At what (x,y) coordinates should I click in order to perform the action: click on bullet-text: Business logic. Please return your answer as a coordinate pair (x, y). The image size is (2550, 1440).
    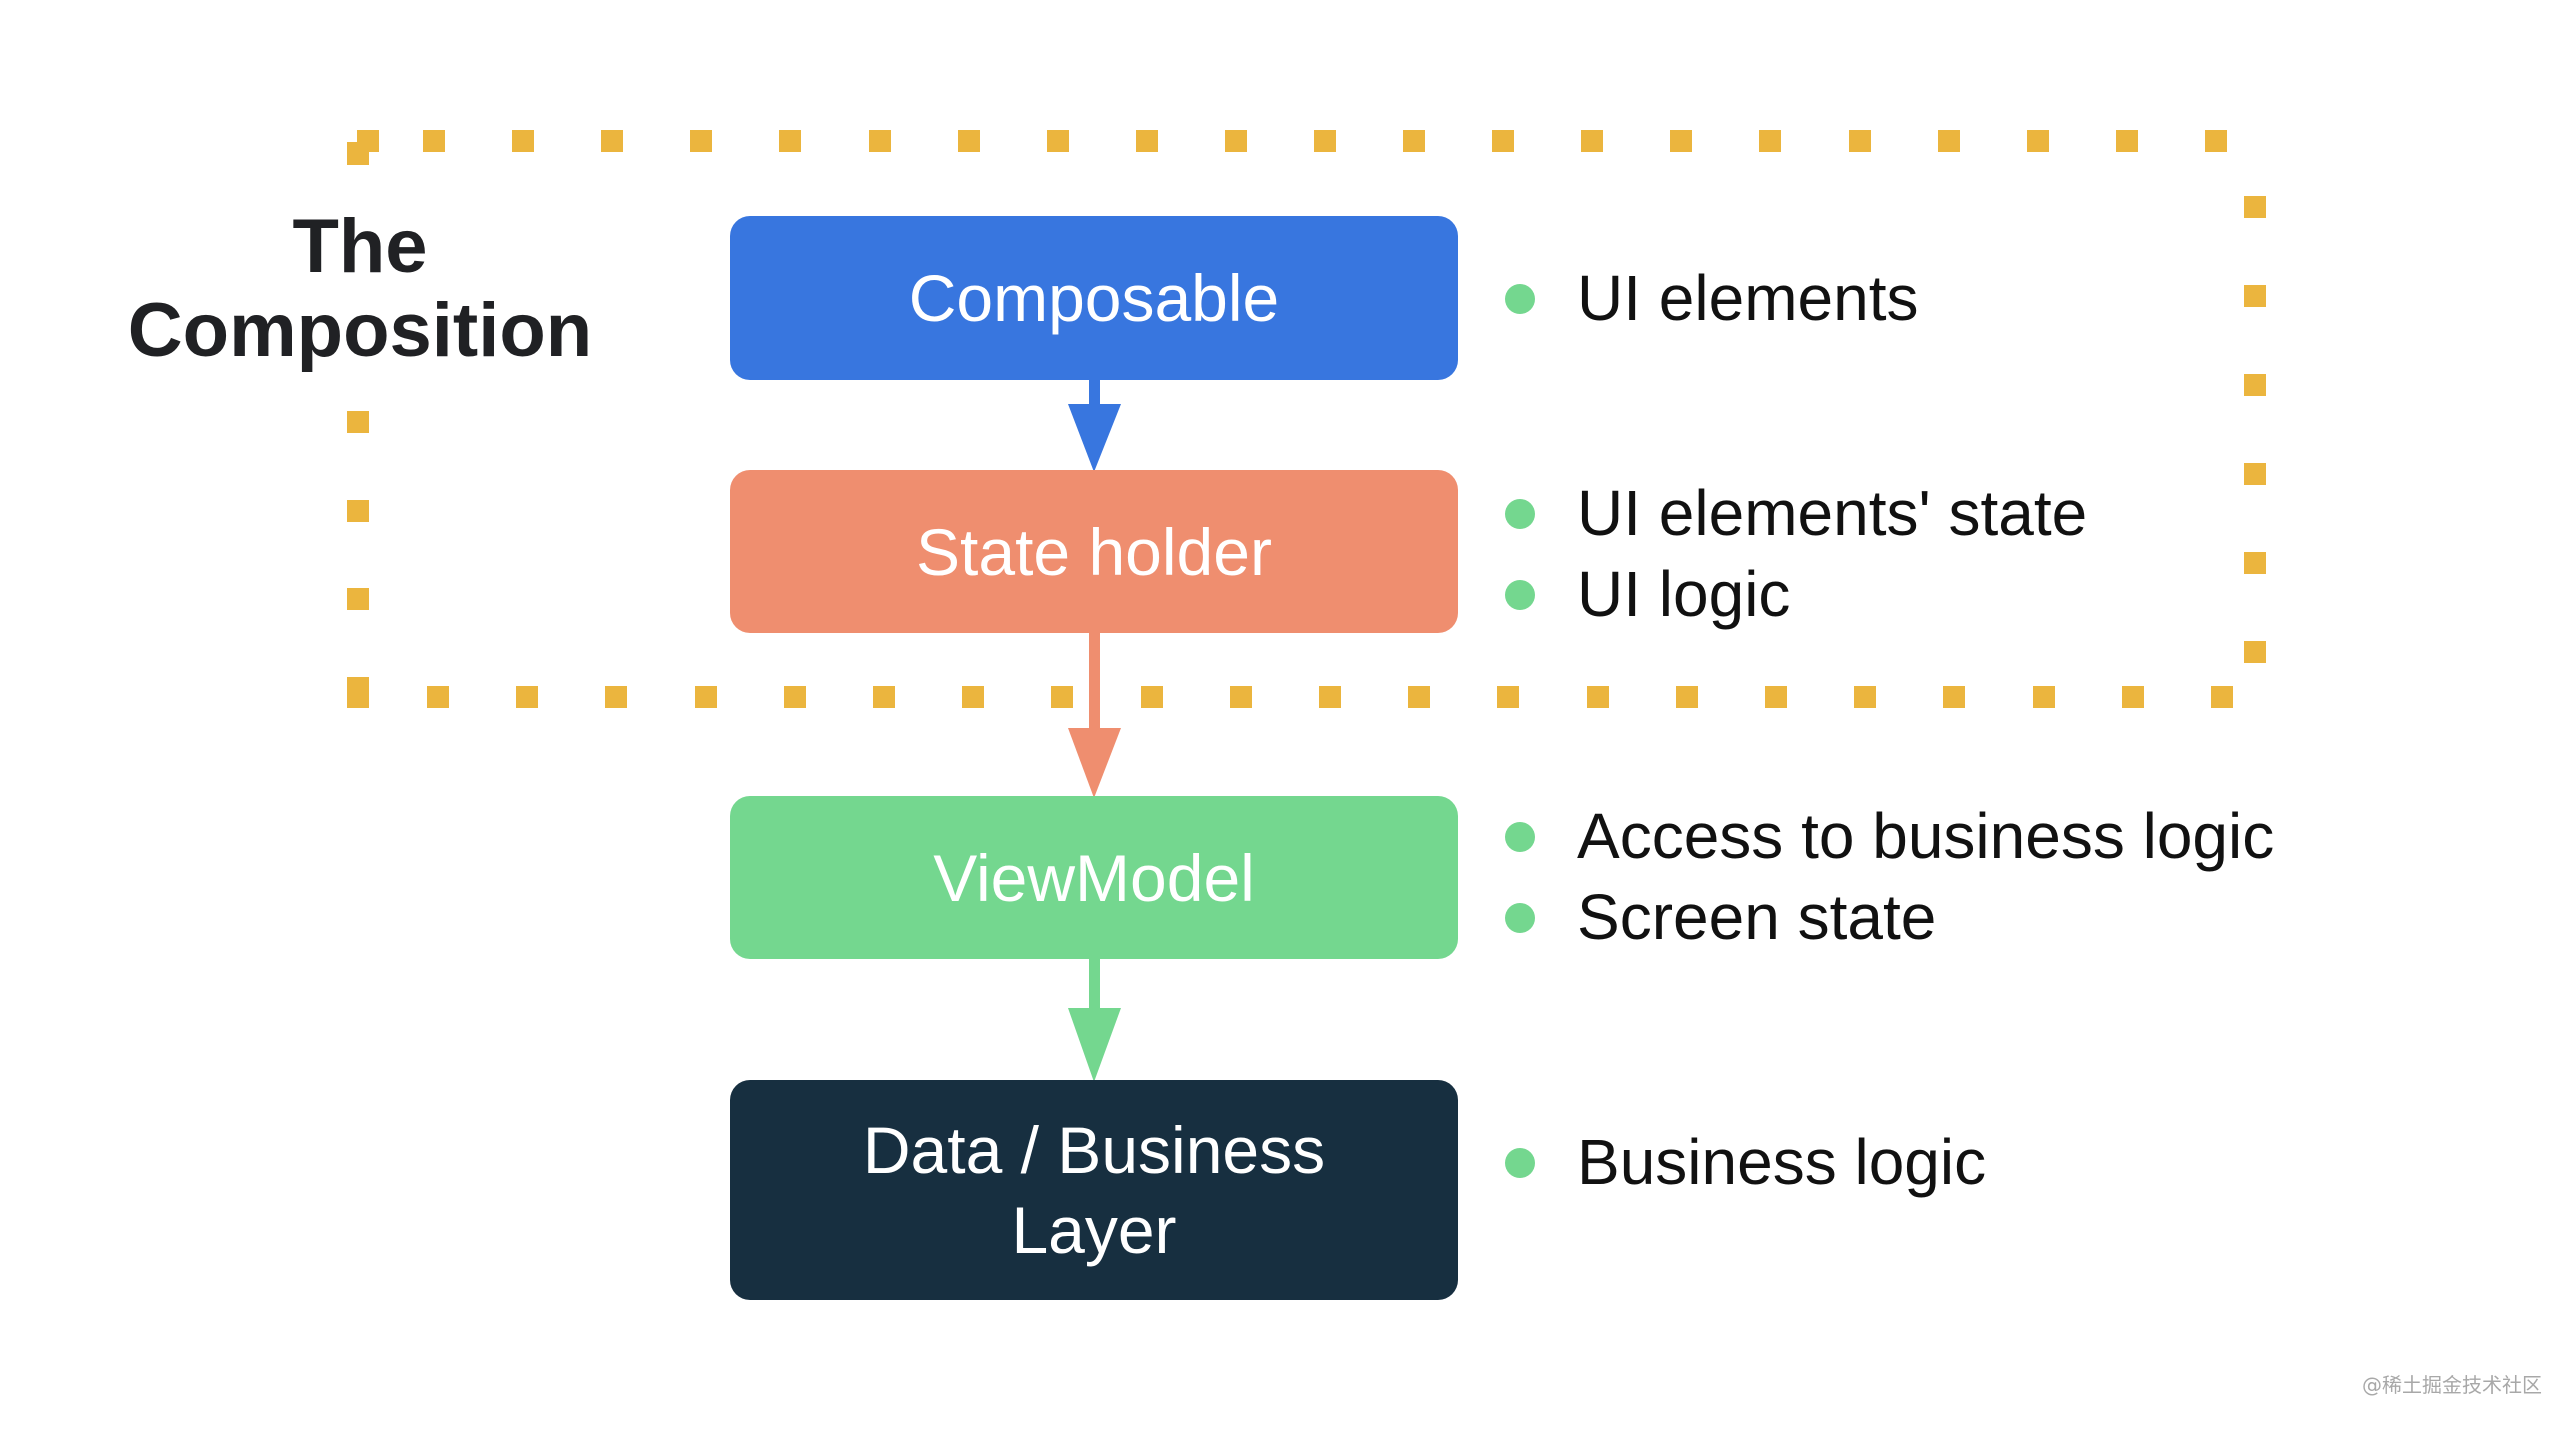
    Looking at the image, I should click on (1782, 1162).